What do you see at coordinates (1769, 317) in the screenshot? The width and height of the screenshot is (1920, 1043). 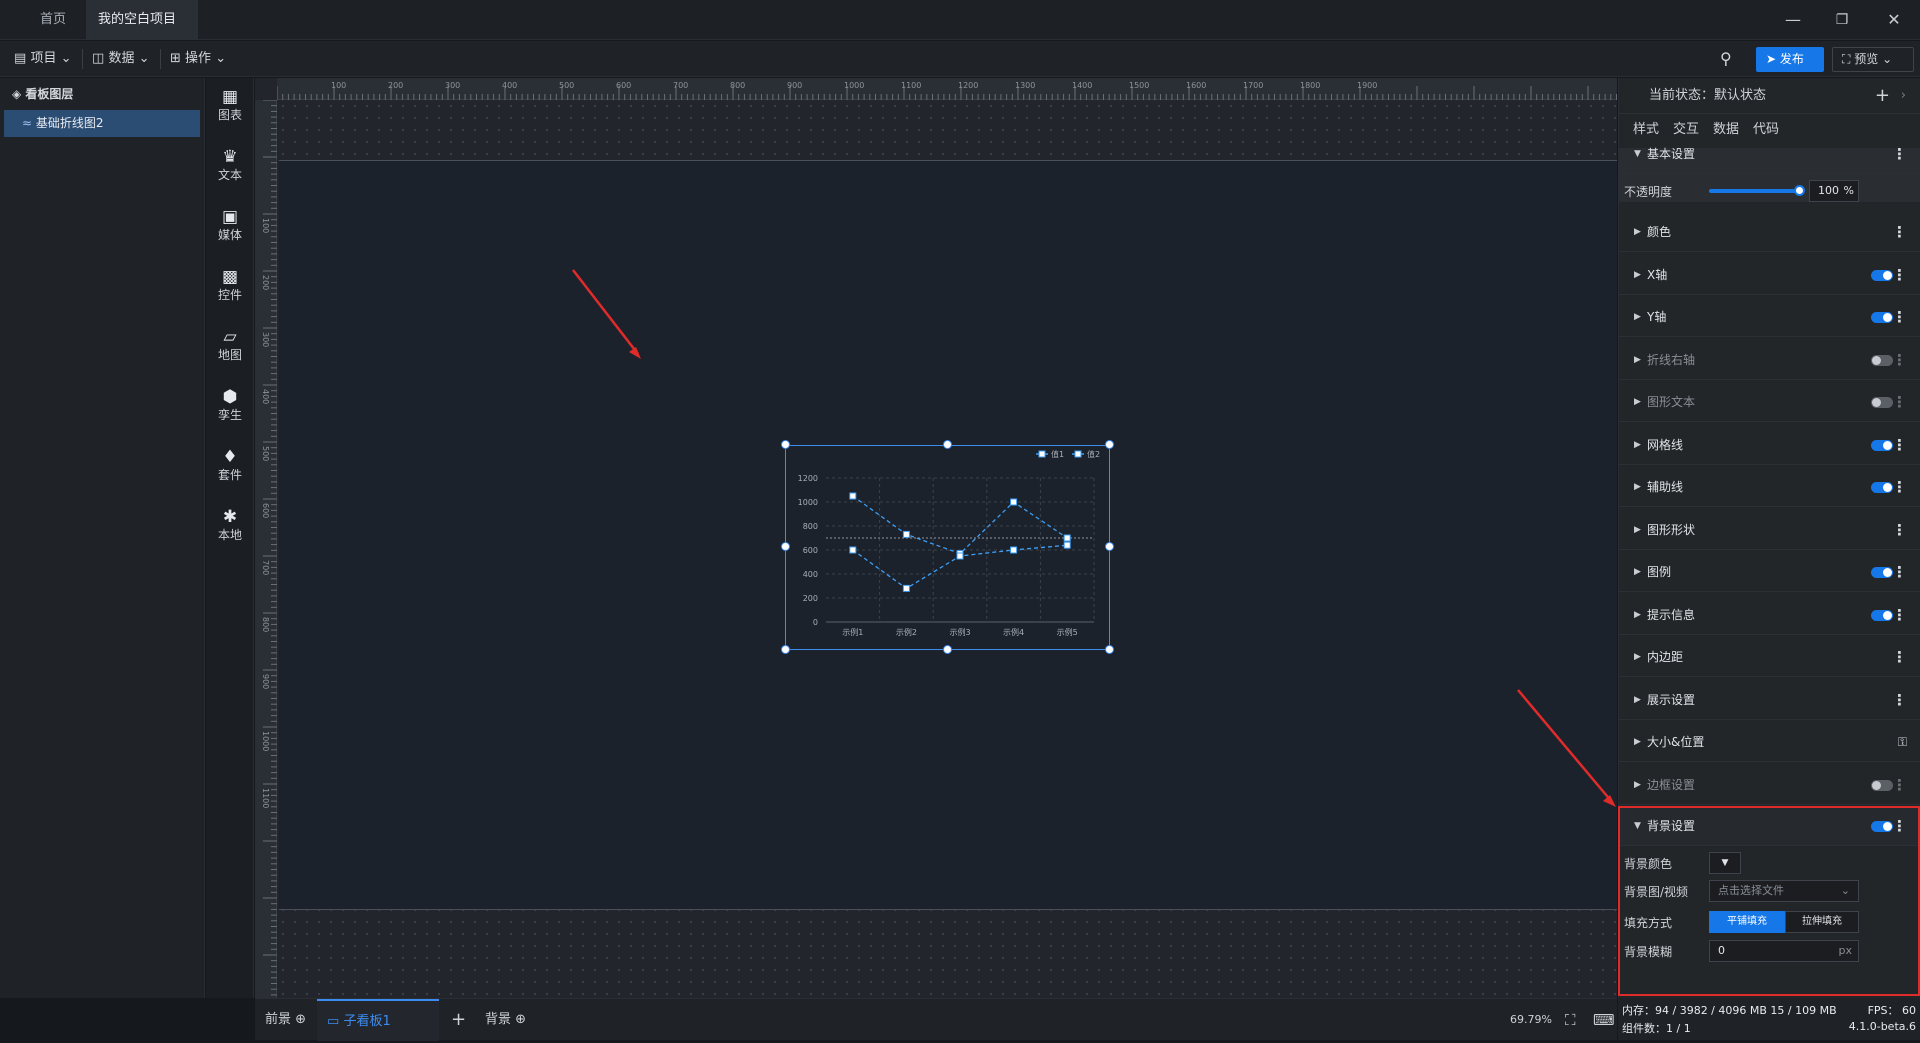 I see `section-item: ▶ Y轴 ⋮` at bounding box center [1769, 317].